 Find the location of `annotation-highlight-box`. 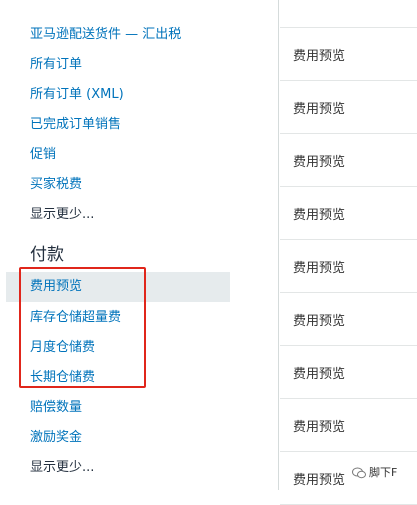

annotation-highlight-box is located at coordinates (82, 327).